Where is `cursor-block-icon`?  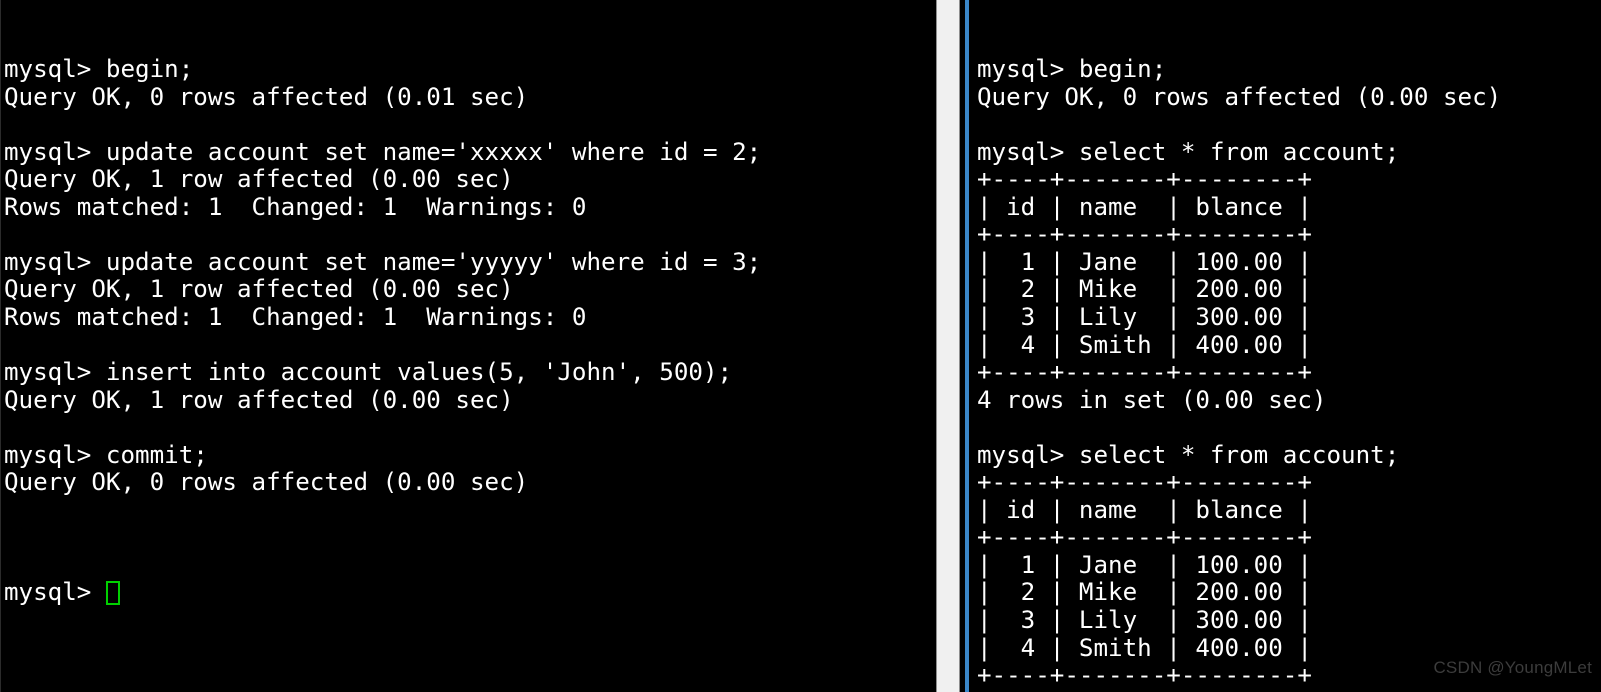 cursor-block-icon is located at coordinates (112, 593).